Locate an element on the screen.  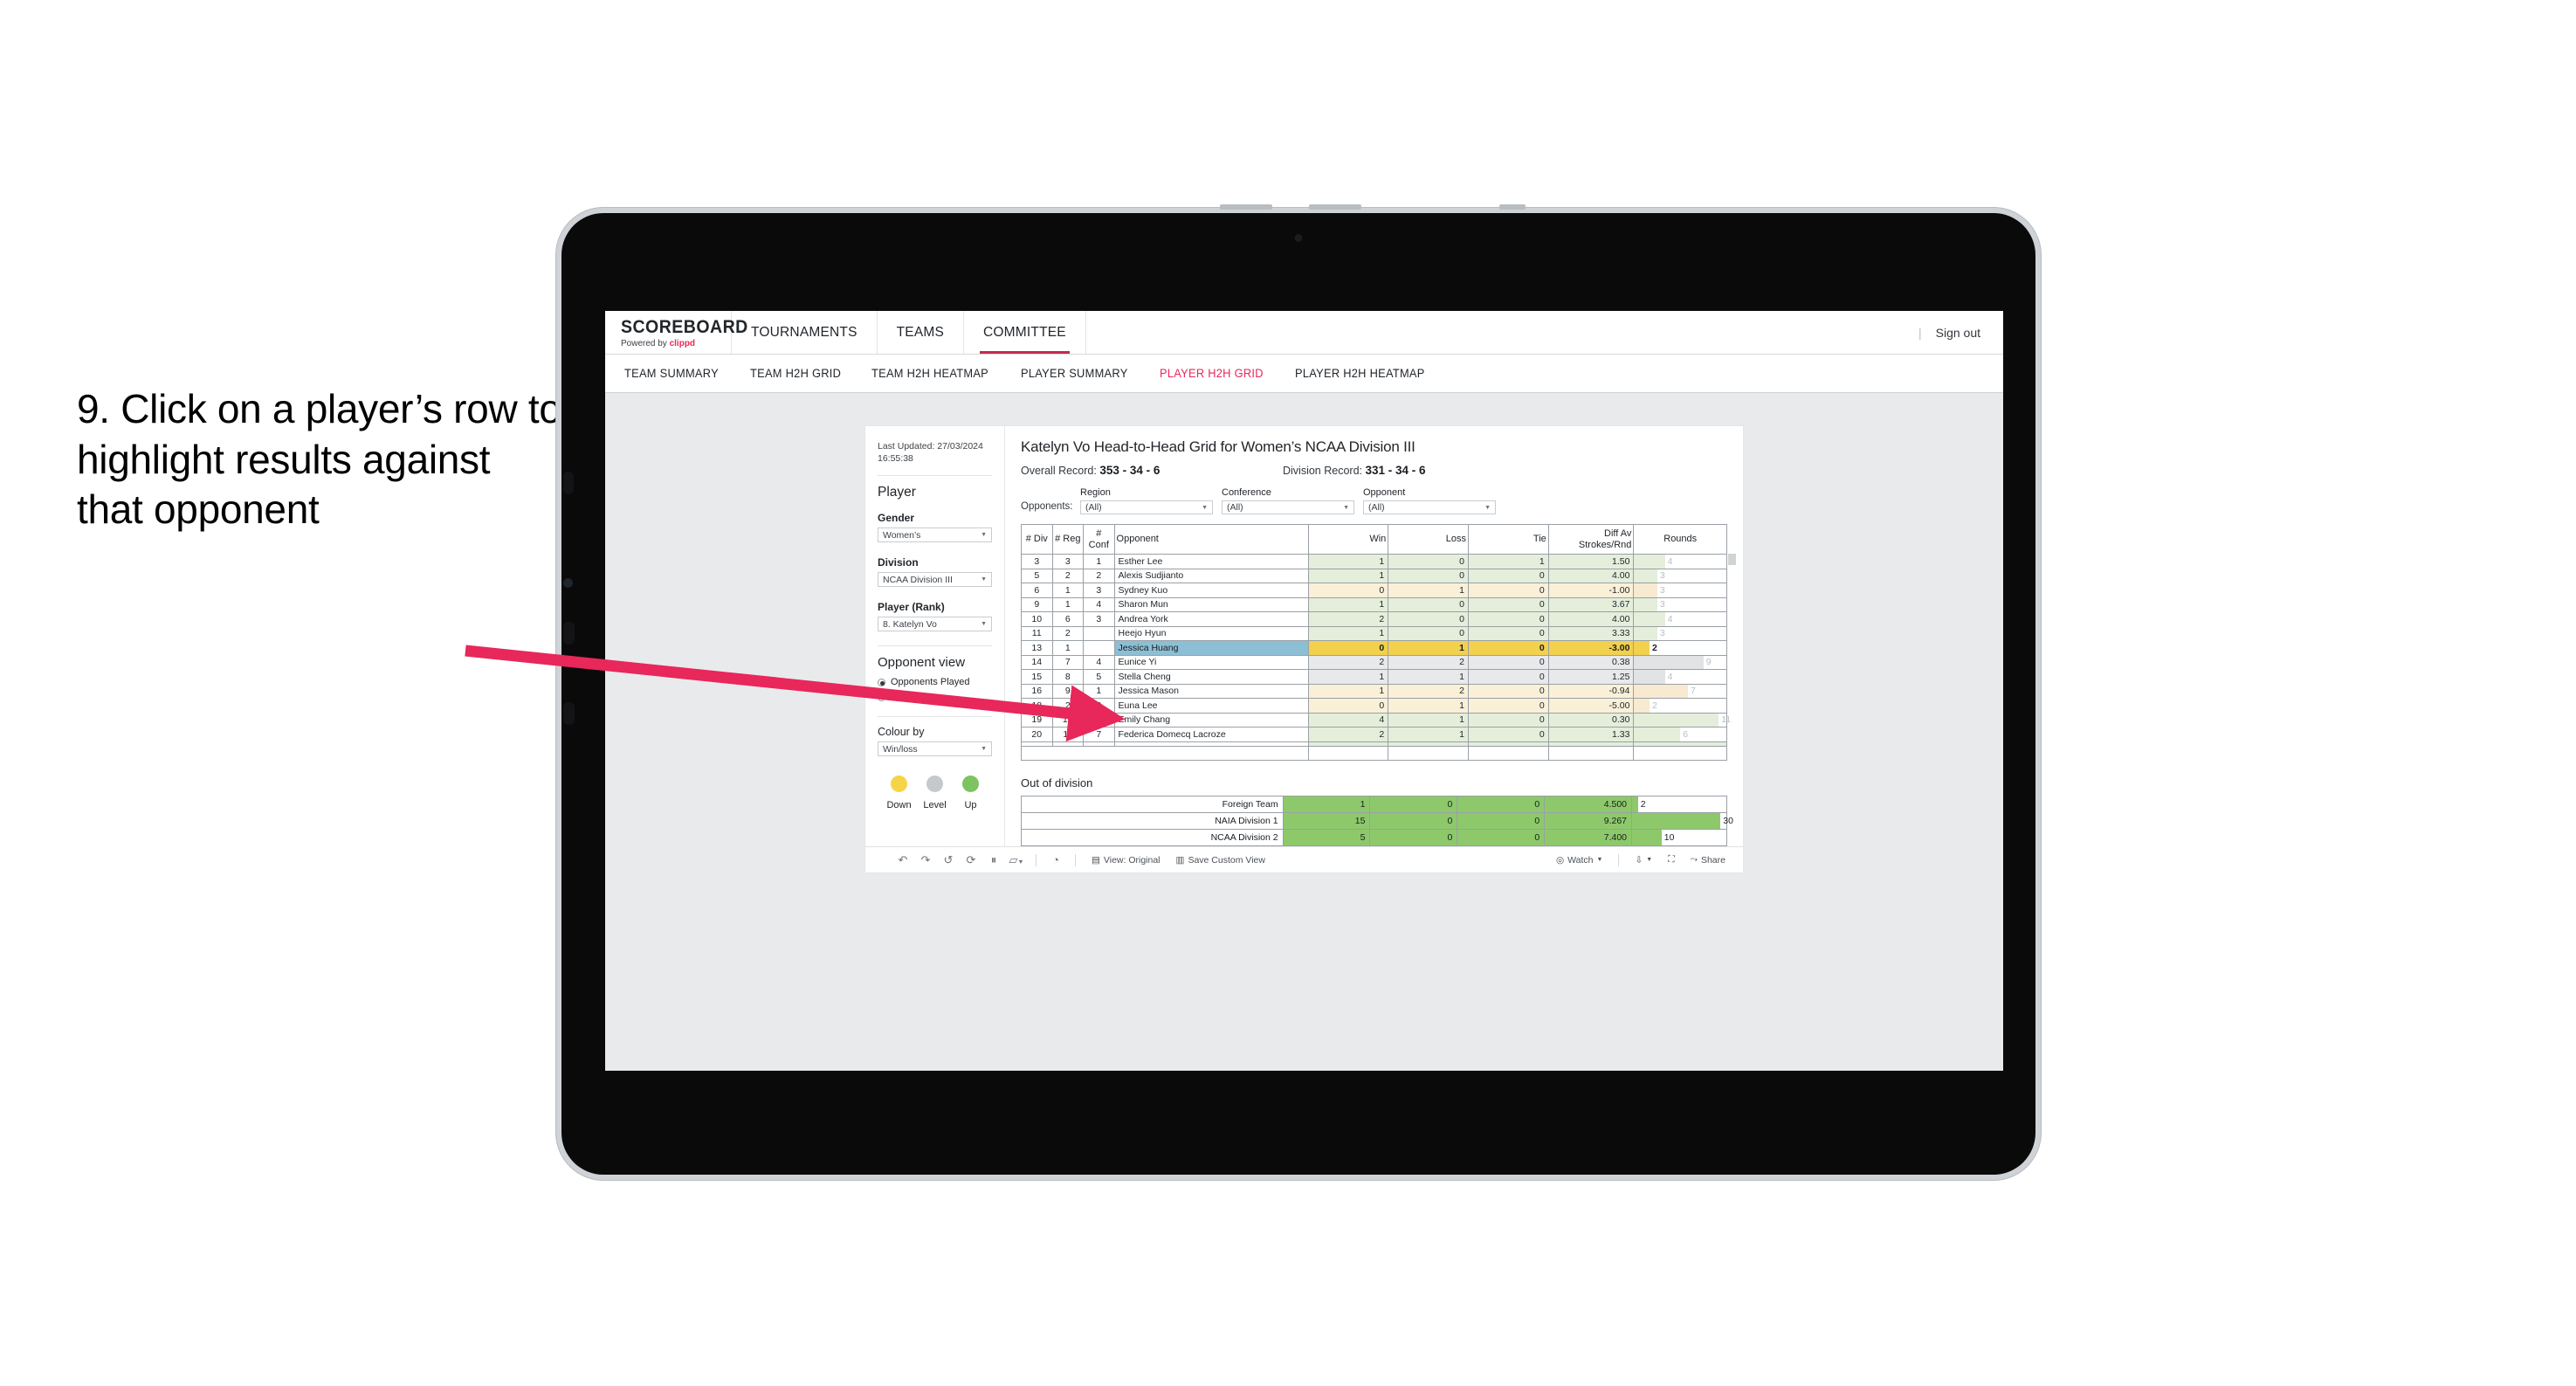
cell-tie: 0 is located at coordinates (1508, 691).